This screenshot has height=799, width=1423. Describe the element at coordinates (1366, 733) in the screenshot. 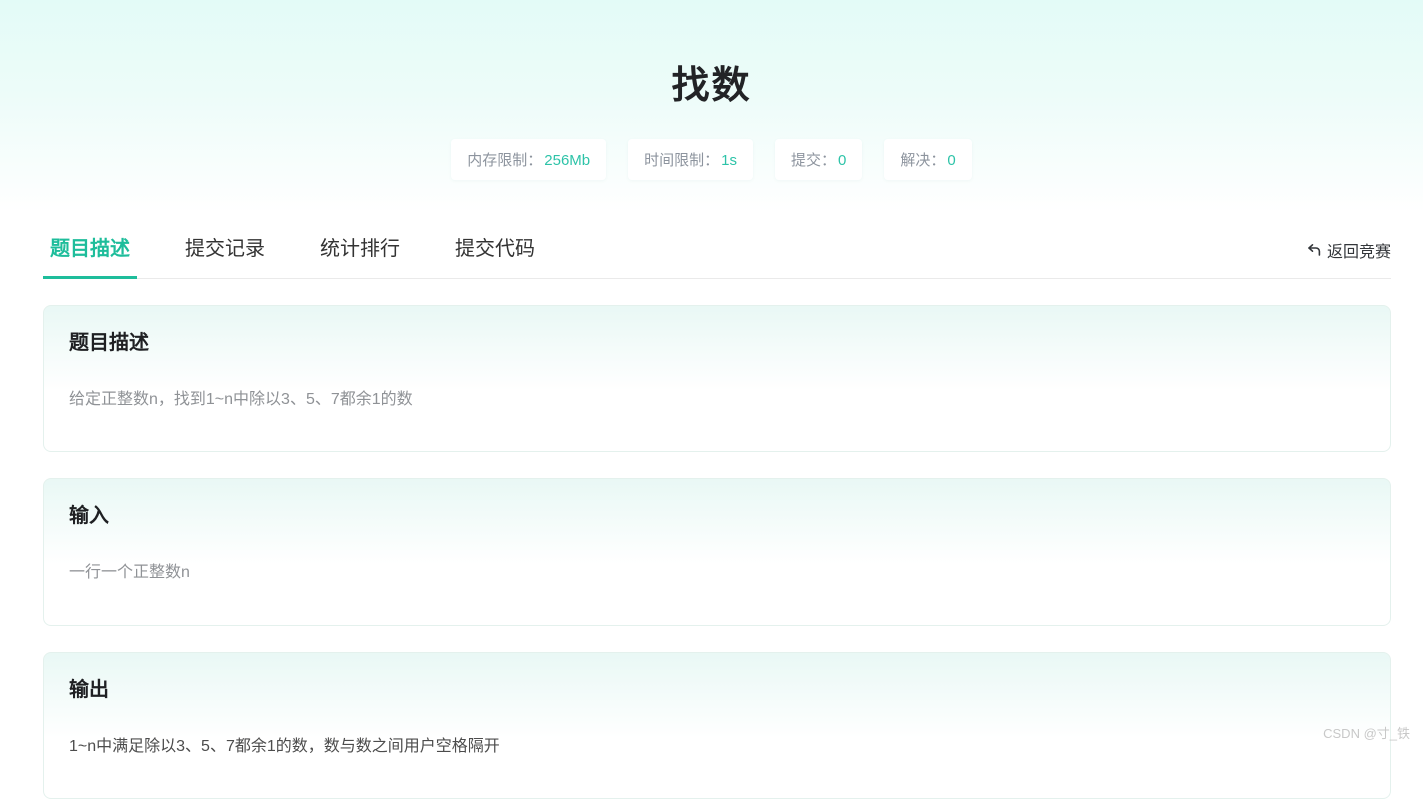

I see `csdn-watermark: CSDN @寸_铁` at that location.